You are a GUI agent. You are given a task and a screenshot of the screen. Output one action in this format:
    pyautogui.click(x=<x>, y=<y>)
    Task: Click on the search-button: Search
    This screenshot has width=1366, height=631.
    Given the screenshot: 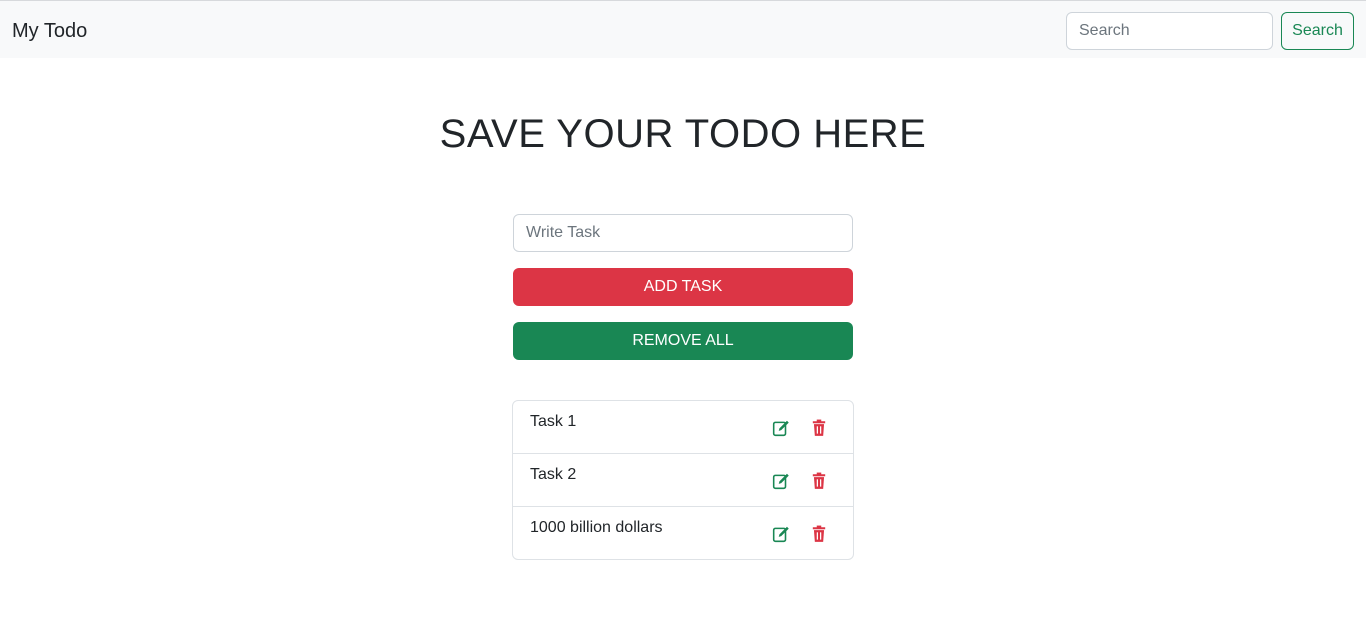 What is the action you would take?
    pyautogui.click(x=1317, y=31)
    